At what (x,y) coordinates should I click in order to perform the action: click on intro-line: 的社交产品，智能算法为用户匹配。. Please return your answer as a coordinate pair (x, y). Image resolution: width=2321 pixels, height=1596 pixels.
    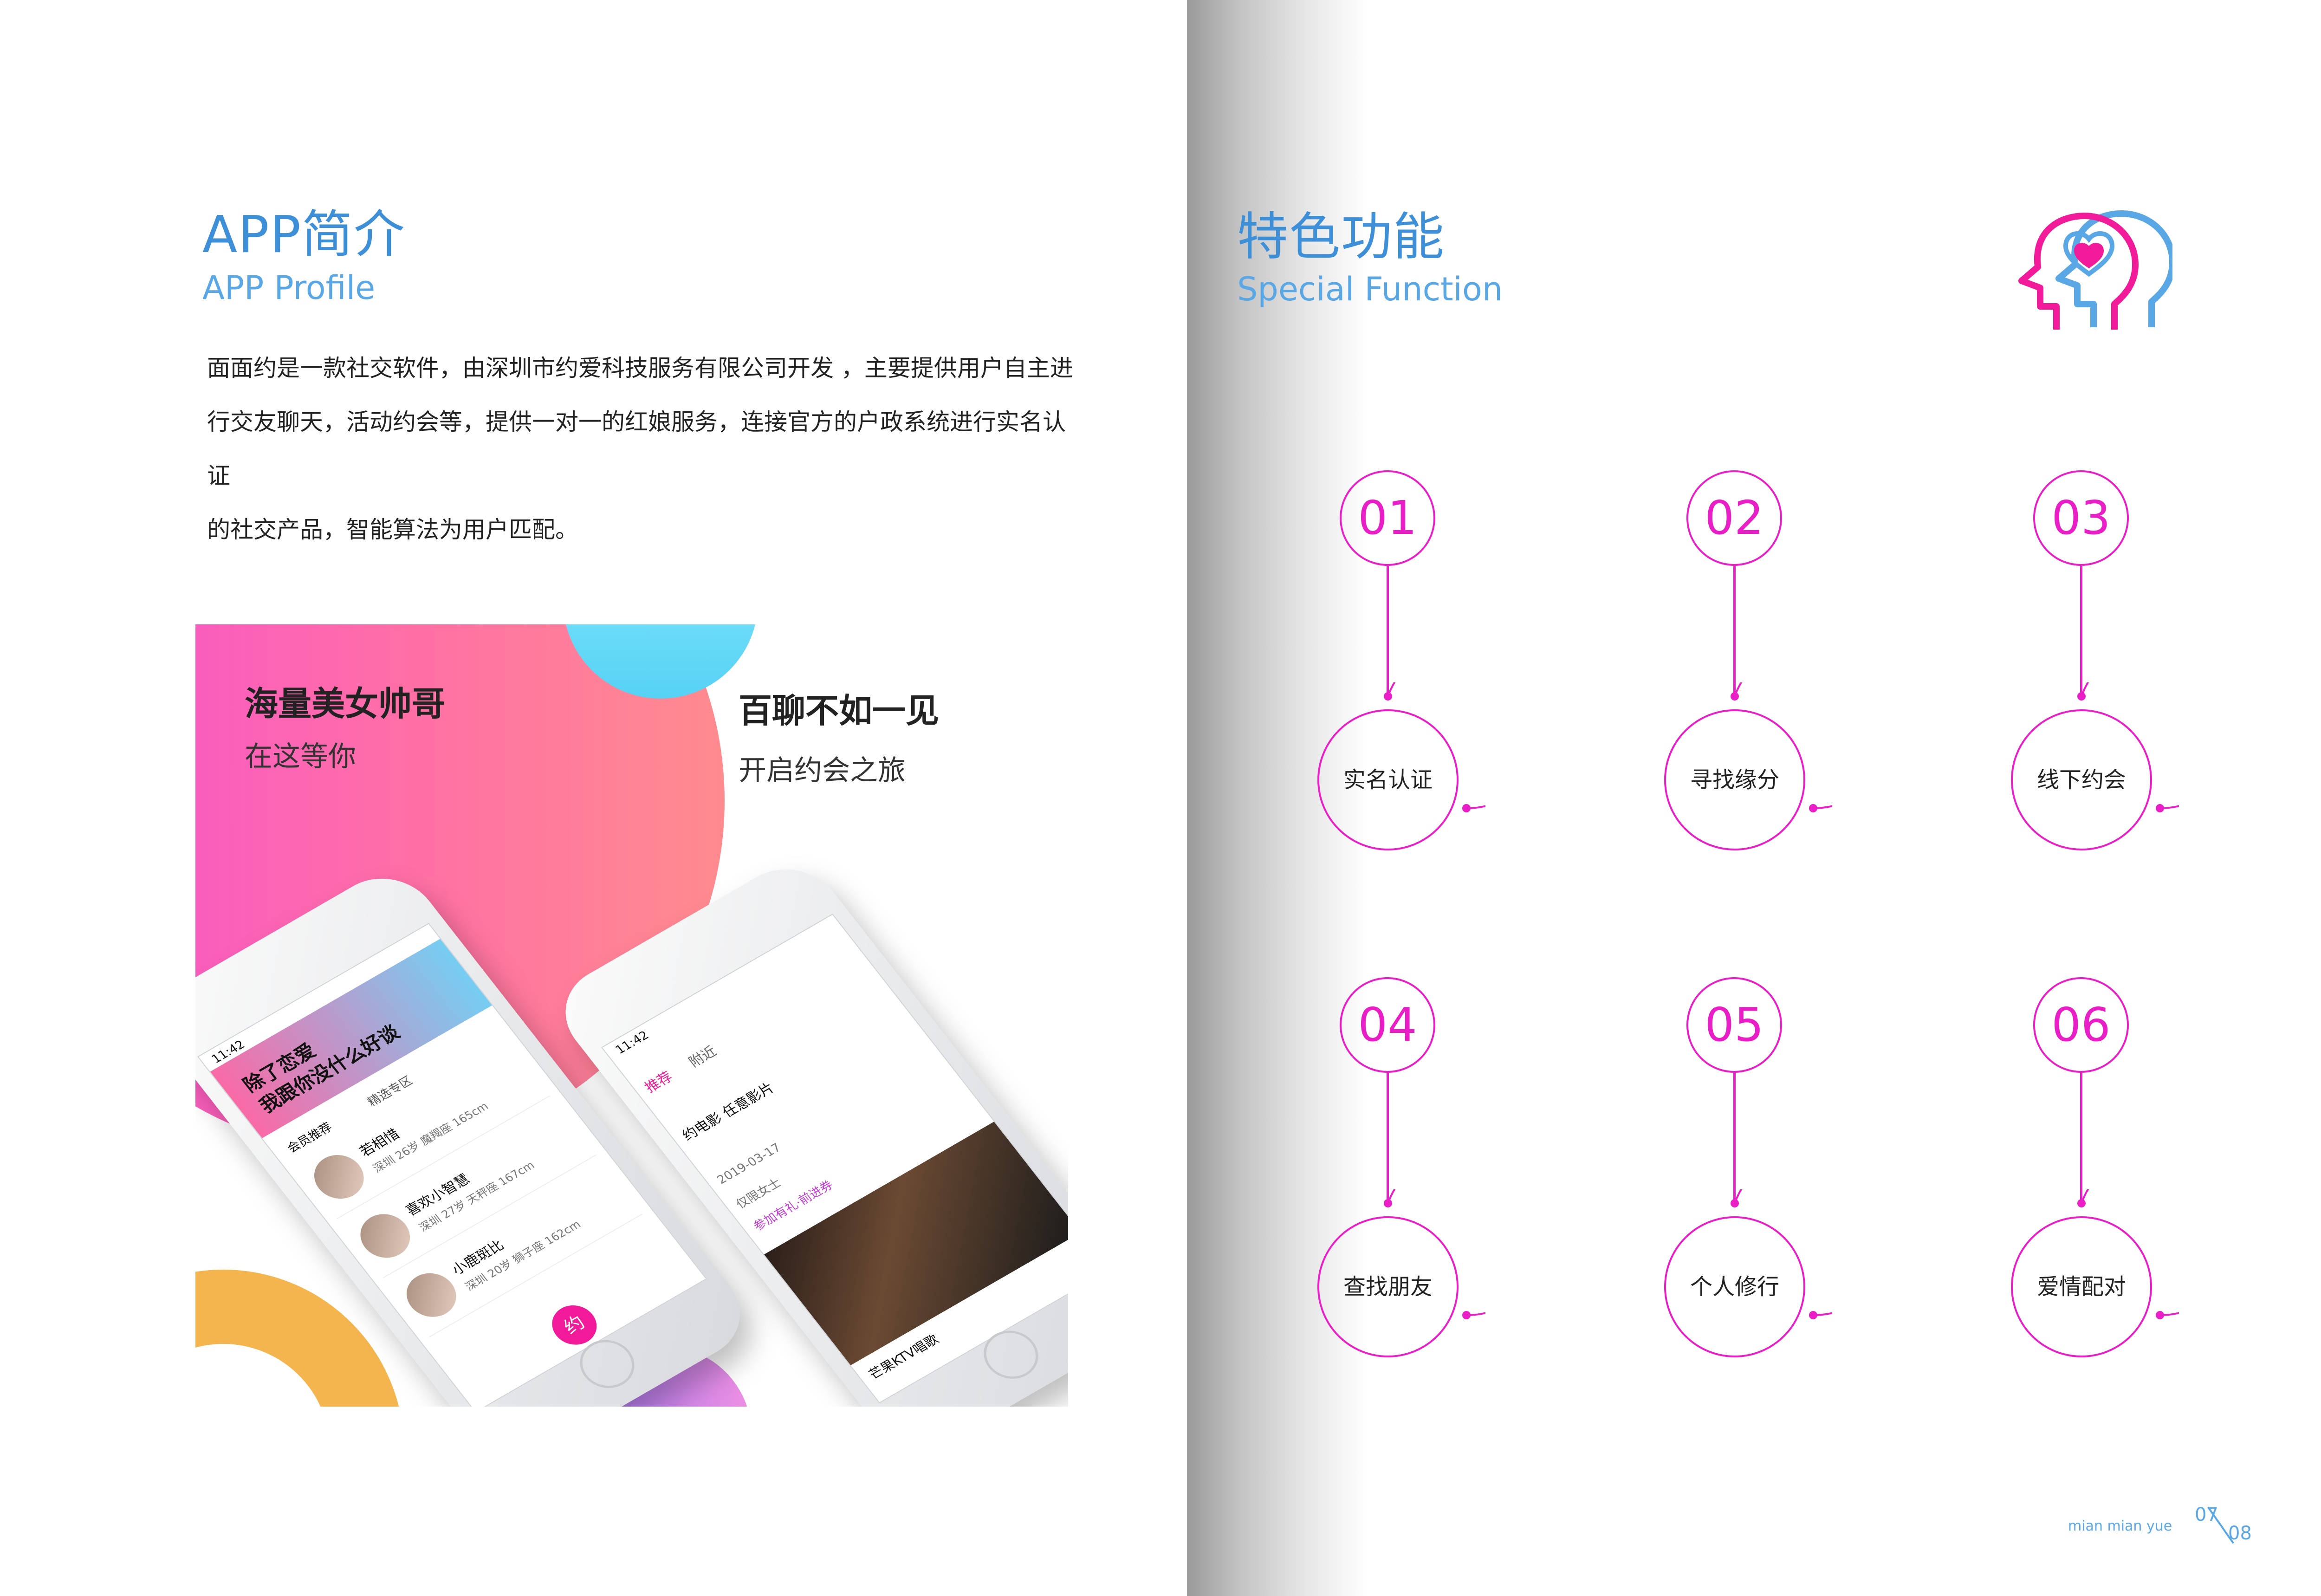
    Looking at the image, I should click on (393, 530).